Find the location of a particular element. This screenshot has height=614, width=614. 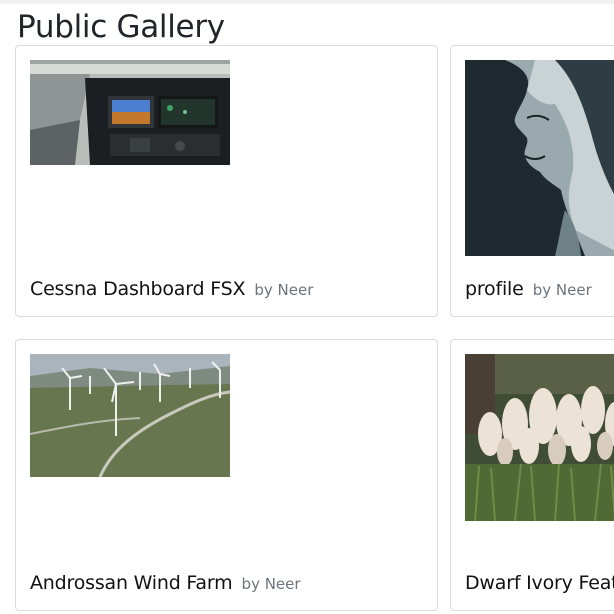

card-caption: Androssan Wind Farm by Neer is located at coordinates (165, 583).